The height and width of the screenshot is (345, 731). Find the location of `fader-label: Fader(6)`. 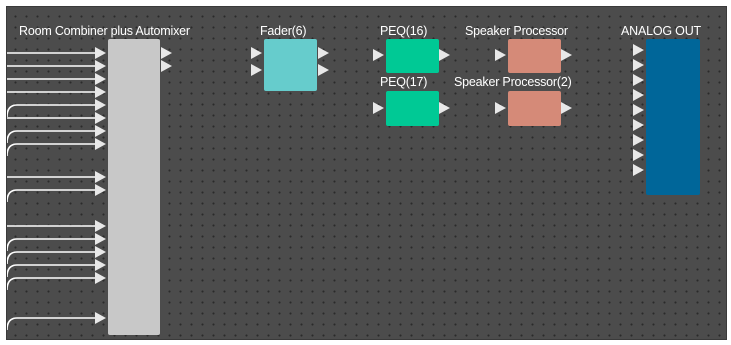

fader-label: Fader(6) is located at coordinates (283, 31).